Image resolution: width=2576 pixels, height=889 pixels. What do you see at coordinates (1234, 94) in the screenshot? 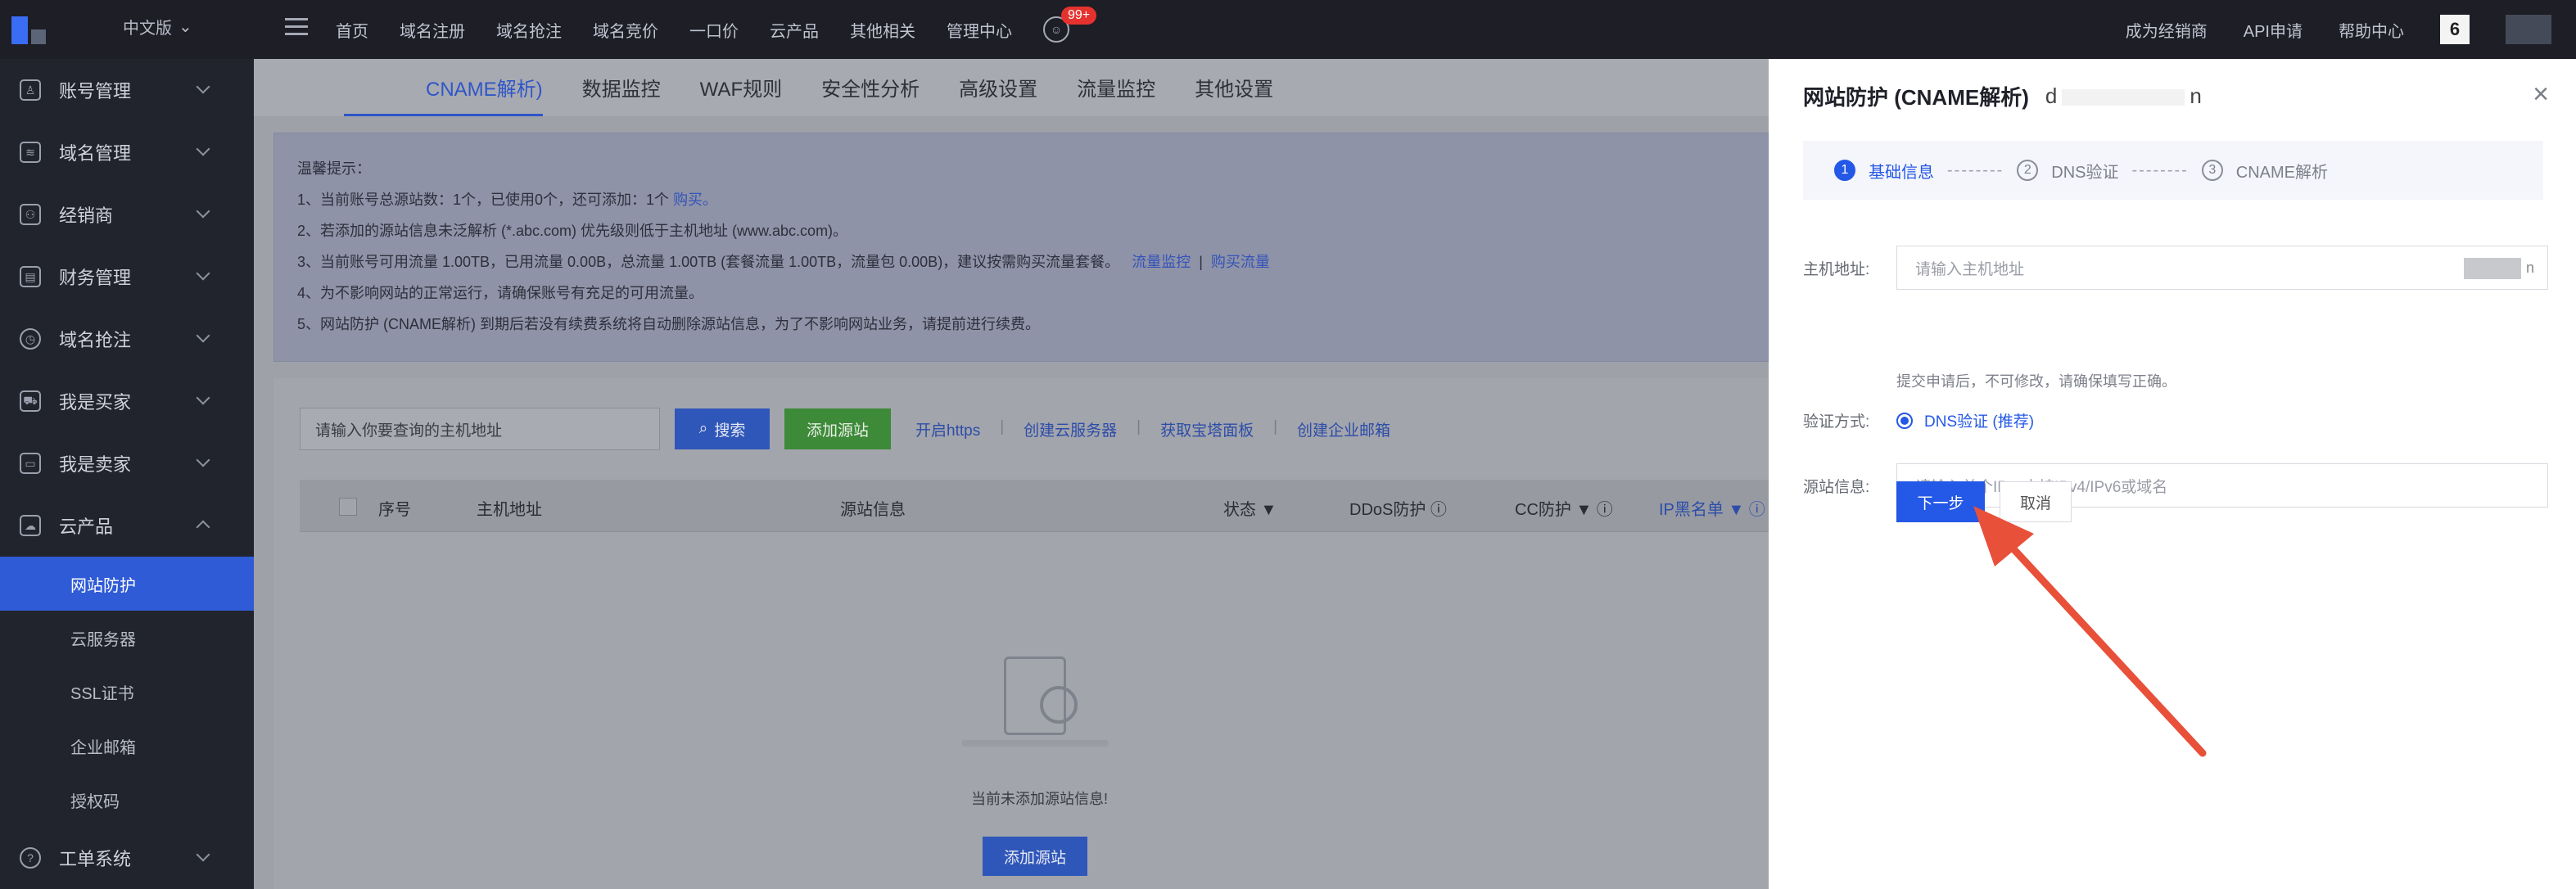
I see `tab-other-settings: 其他设置` at bounding box center [1234, 94].